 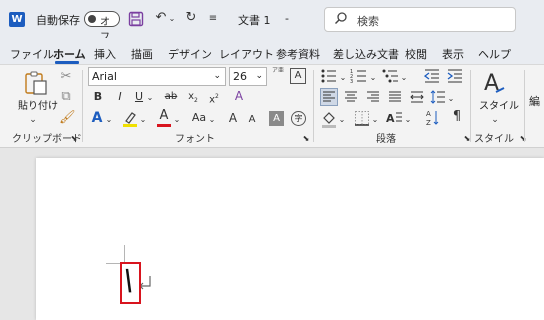 I want to click on redo-icon: ↻, so click(x=191, y=18).